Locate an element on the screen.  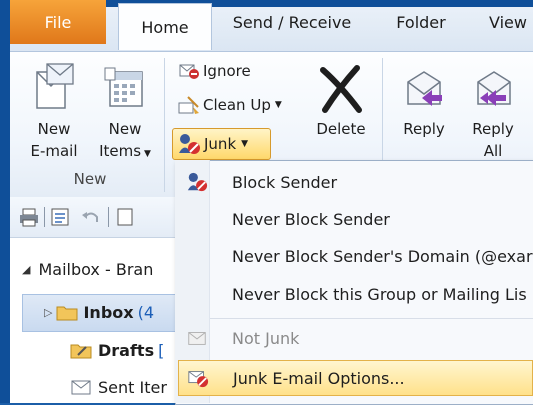
inbox-node: ▷ Inbox (4 is located at coordinates (99, 312).